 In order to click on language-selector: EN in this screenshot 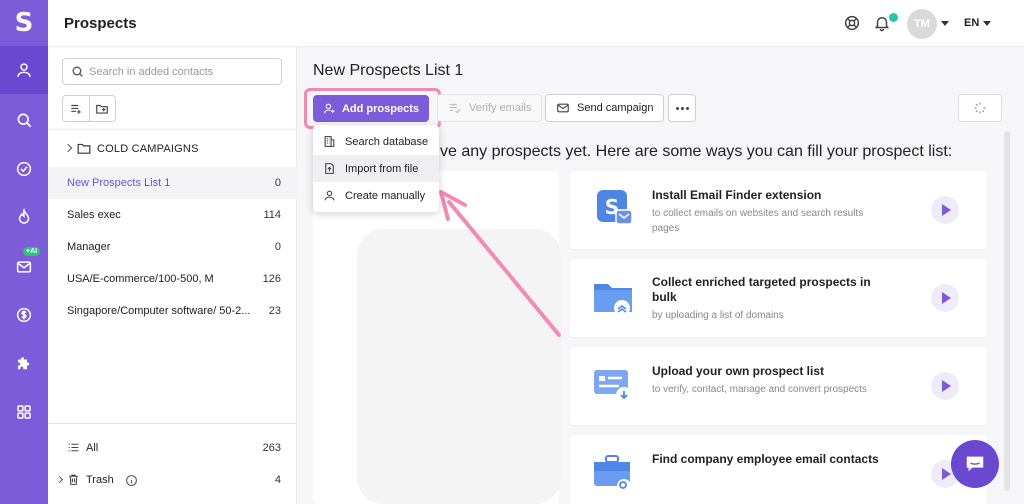, I will do `click(971, 23)`.